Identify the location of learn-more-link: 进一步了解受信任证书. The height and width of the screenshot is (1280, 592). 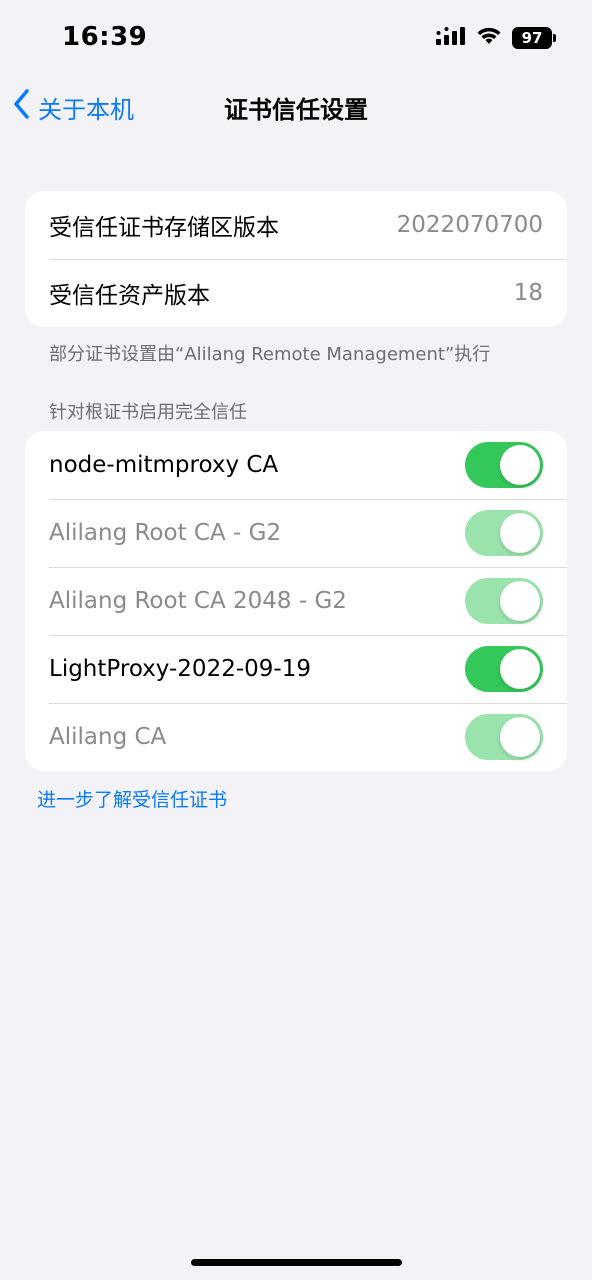
(132, 798).